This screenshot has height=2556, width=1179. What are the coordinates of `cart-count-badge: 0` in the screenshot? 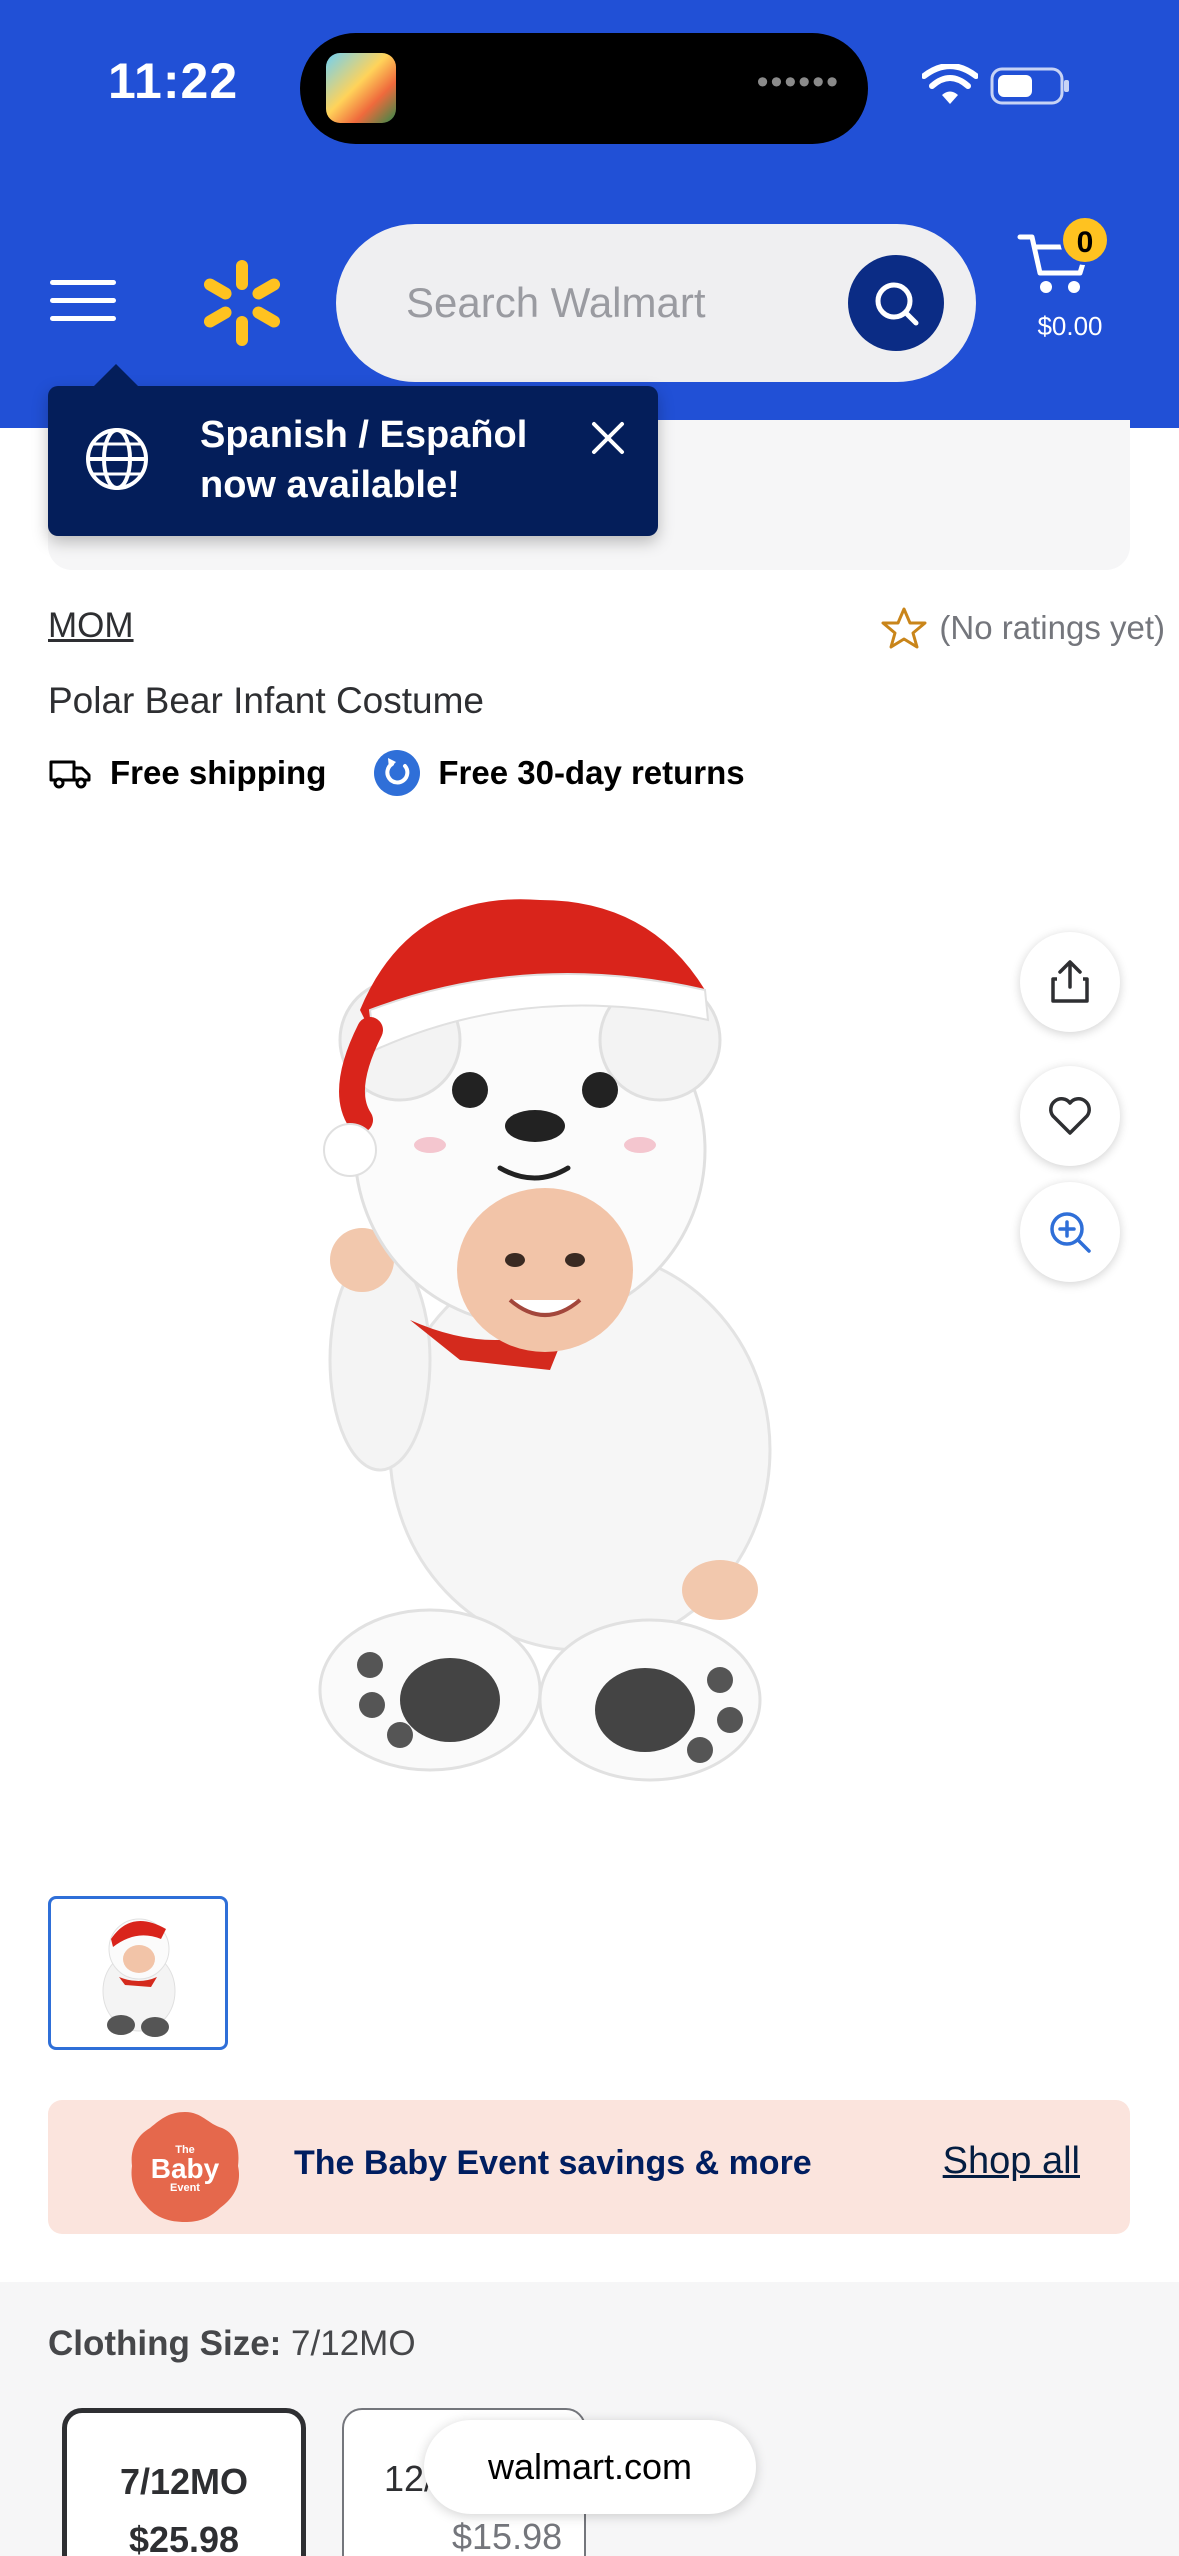 It's located at (1085, 240).